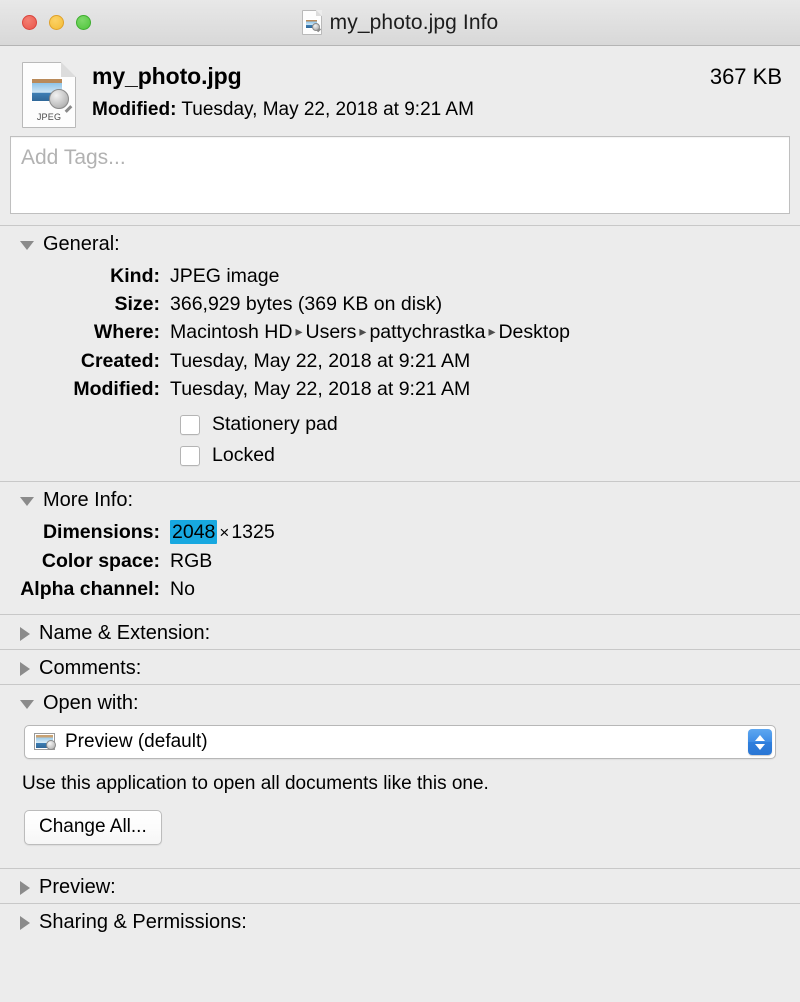  Describe the element at coordinates (400, 276) in the screenshot. I see `row-kind: Kind: JPEG image` at that location.